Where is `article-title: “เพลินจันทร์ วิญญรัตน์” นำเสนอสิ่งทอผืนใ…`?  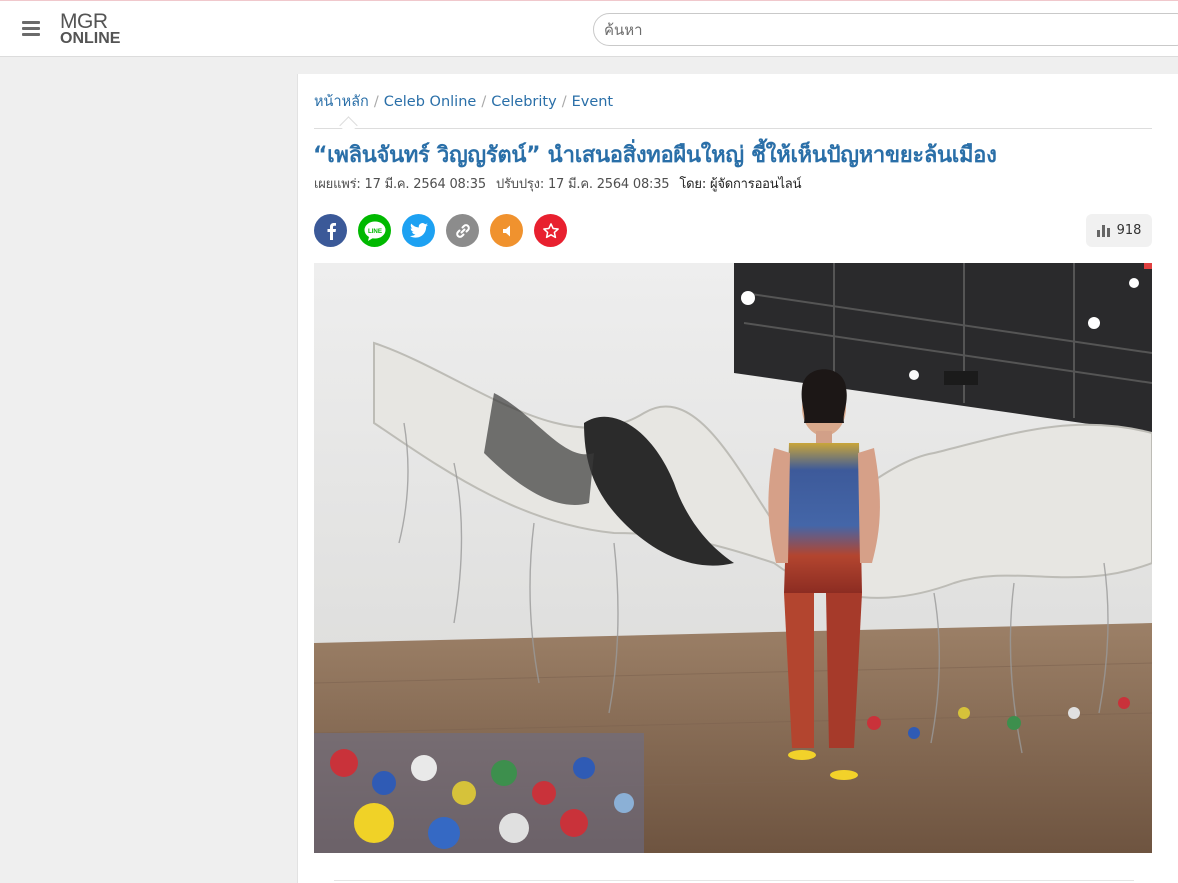 article-title: “เพลินจันทร์ วิญญรัตน์” นำเสนอสิ่งทอผืนใ… is located at coordinates (655, 155).